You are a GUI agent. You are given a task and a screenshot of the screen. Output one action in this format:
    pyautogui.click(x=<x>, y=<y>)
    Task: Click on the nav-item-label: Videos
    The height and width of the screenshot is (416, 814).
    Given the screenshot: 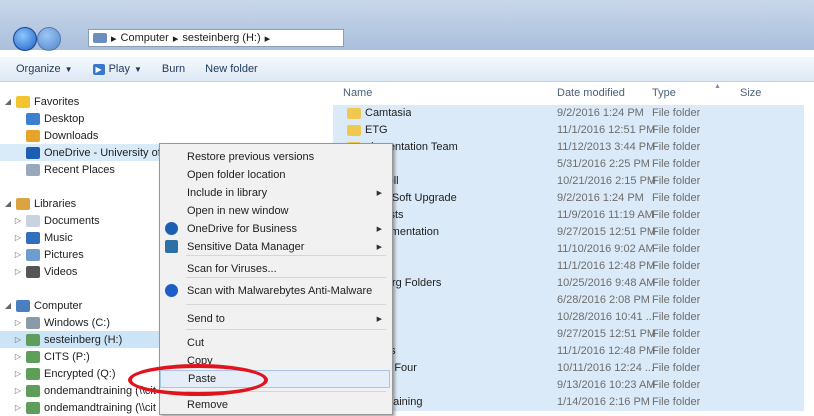 What is the action you would take?
    pyautogui.click(x=61, y=271)
    